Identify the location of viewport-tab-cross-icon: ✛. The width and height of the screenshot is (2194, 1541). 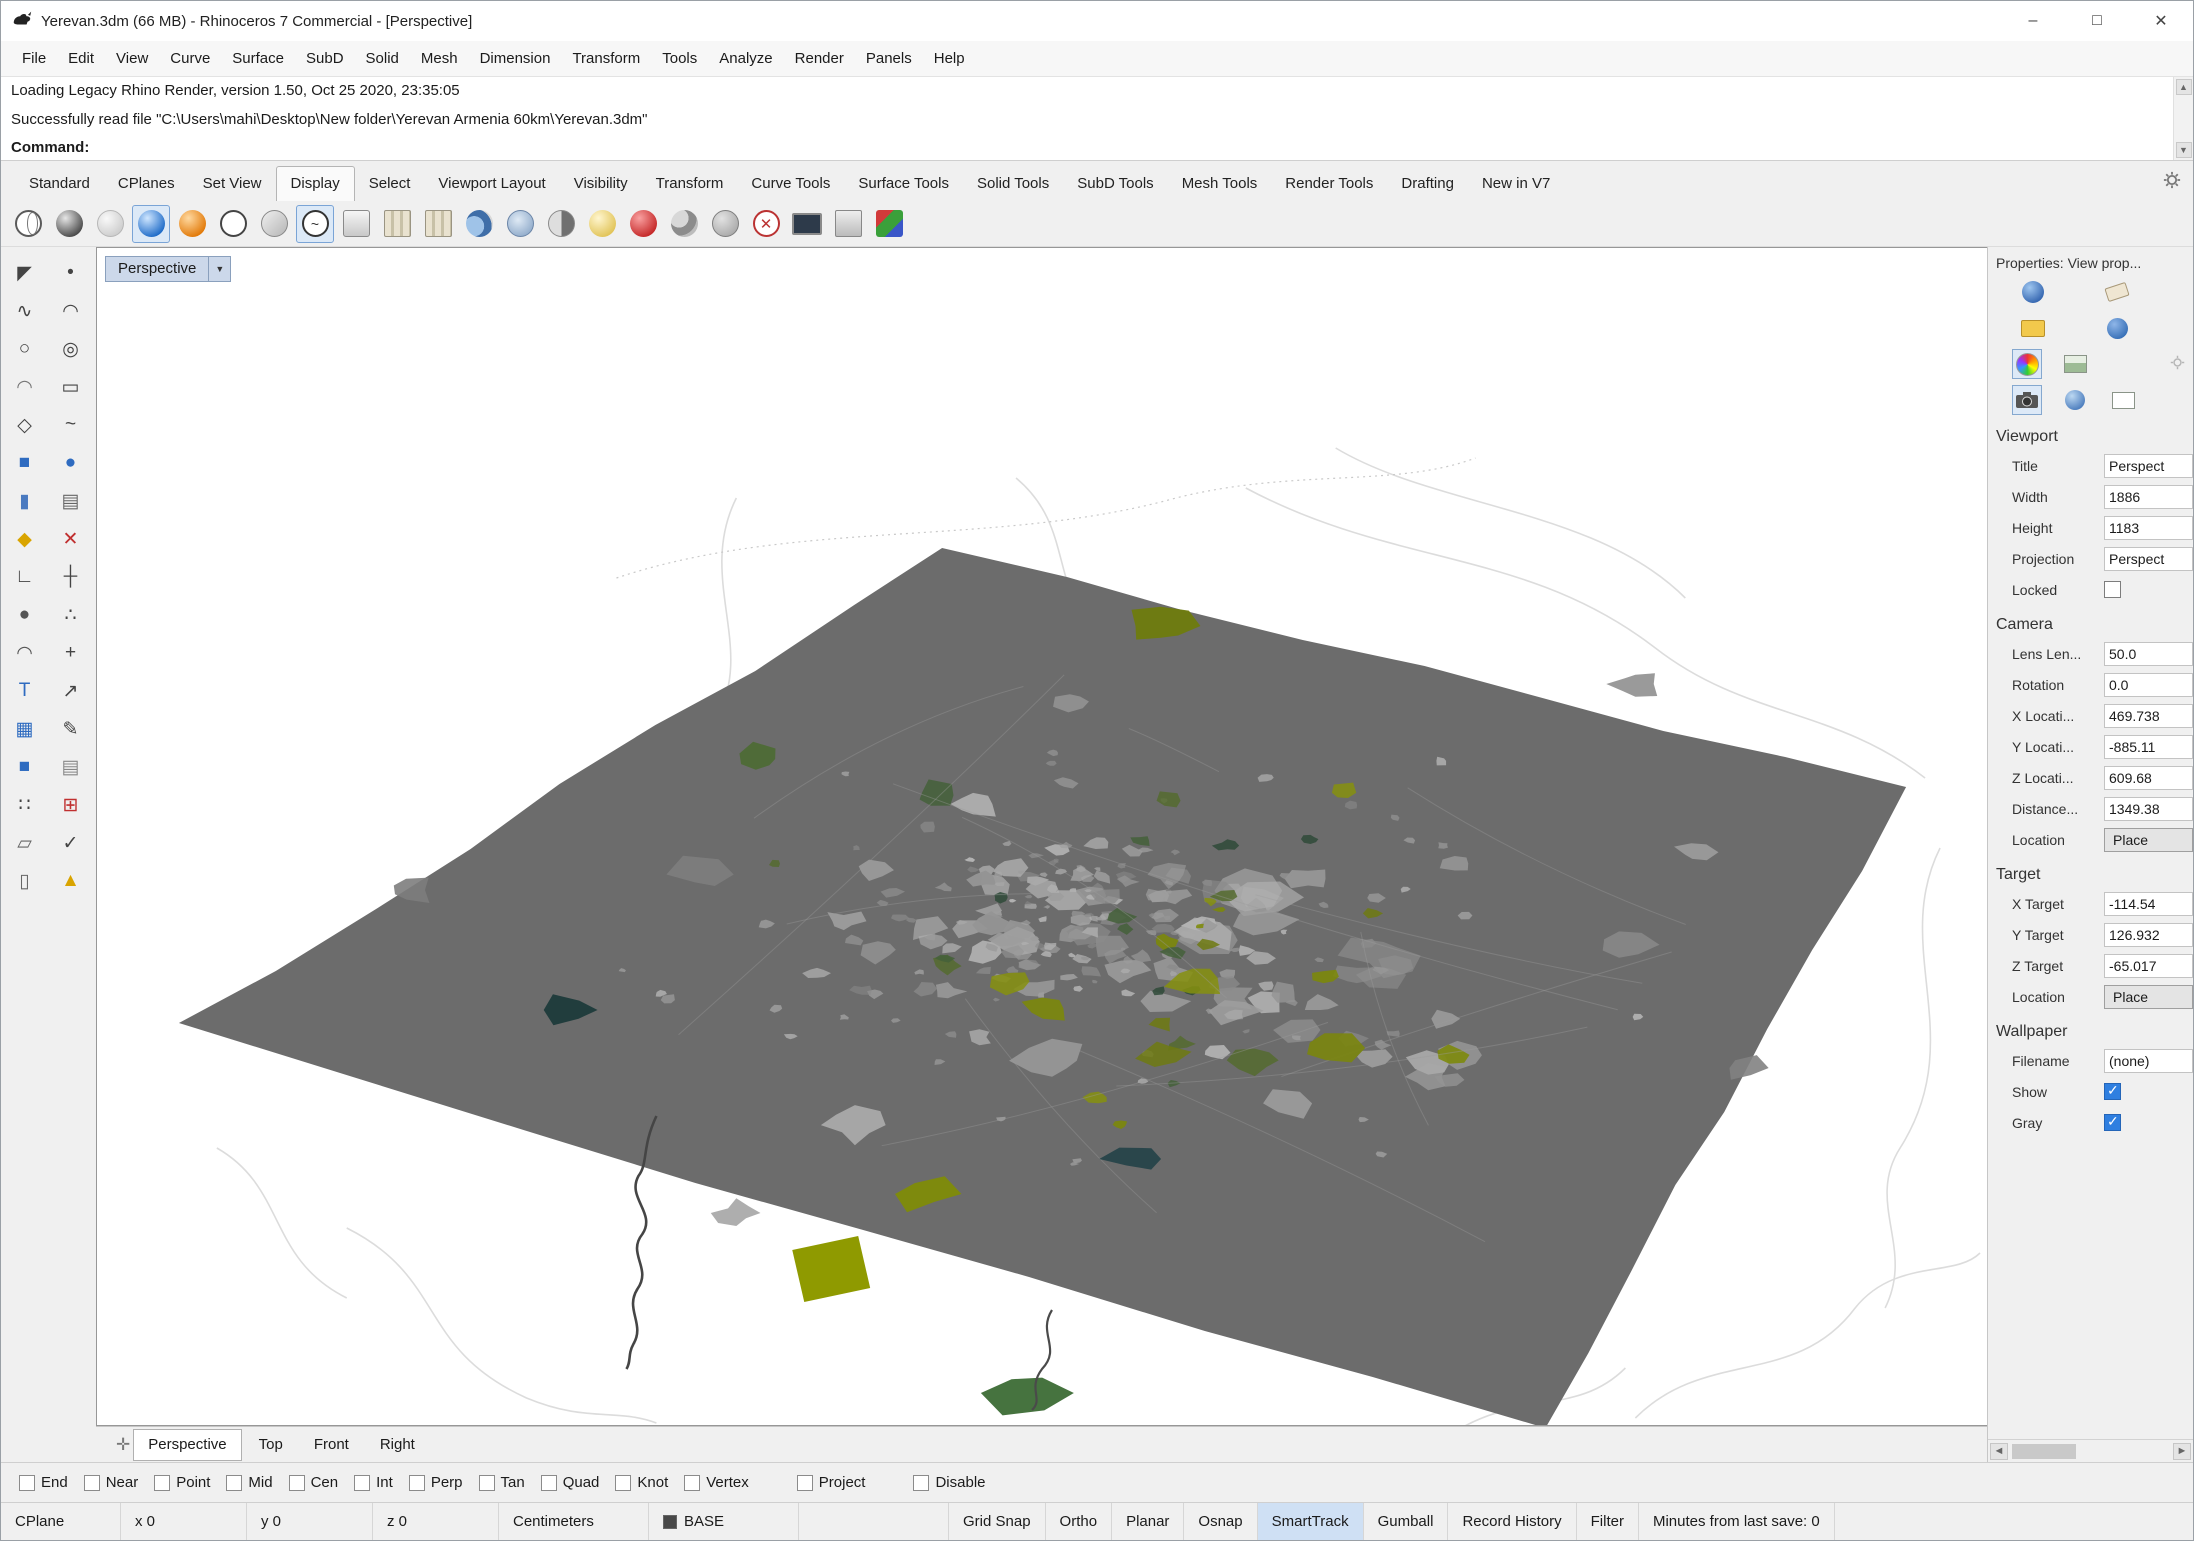
(123, 1445).